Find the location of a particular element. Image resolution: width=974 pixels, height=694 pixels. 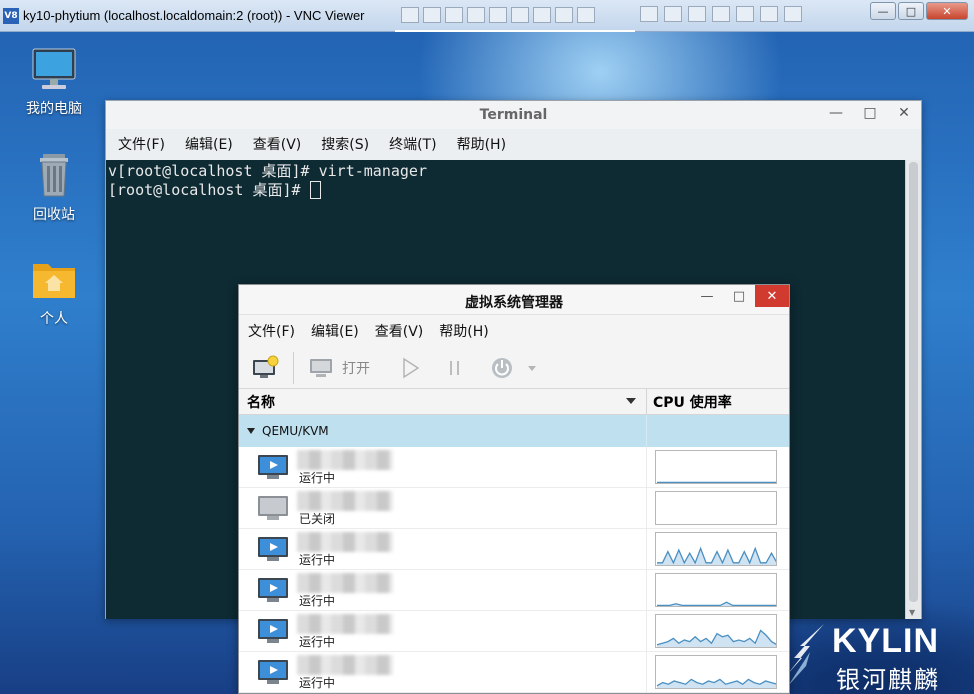

home-folder-icon is located at coordinates (54, 279).